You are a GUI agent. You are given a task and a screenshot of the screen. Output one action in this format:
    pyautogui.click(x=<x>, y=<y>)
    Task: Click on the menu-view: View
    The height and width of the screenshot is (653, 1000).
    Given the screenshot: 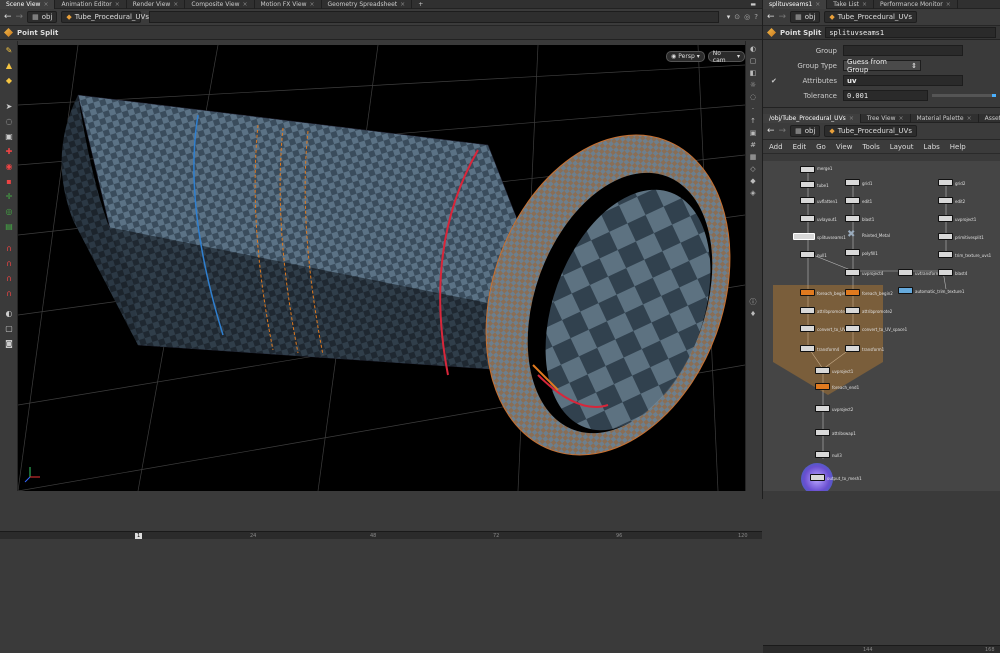 What is the action you would take?
    pyautogui.click(x=844, y=147)
    